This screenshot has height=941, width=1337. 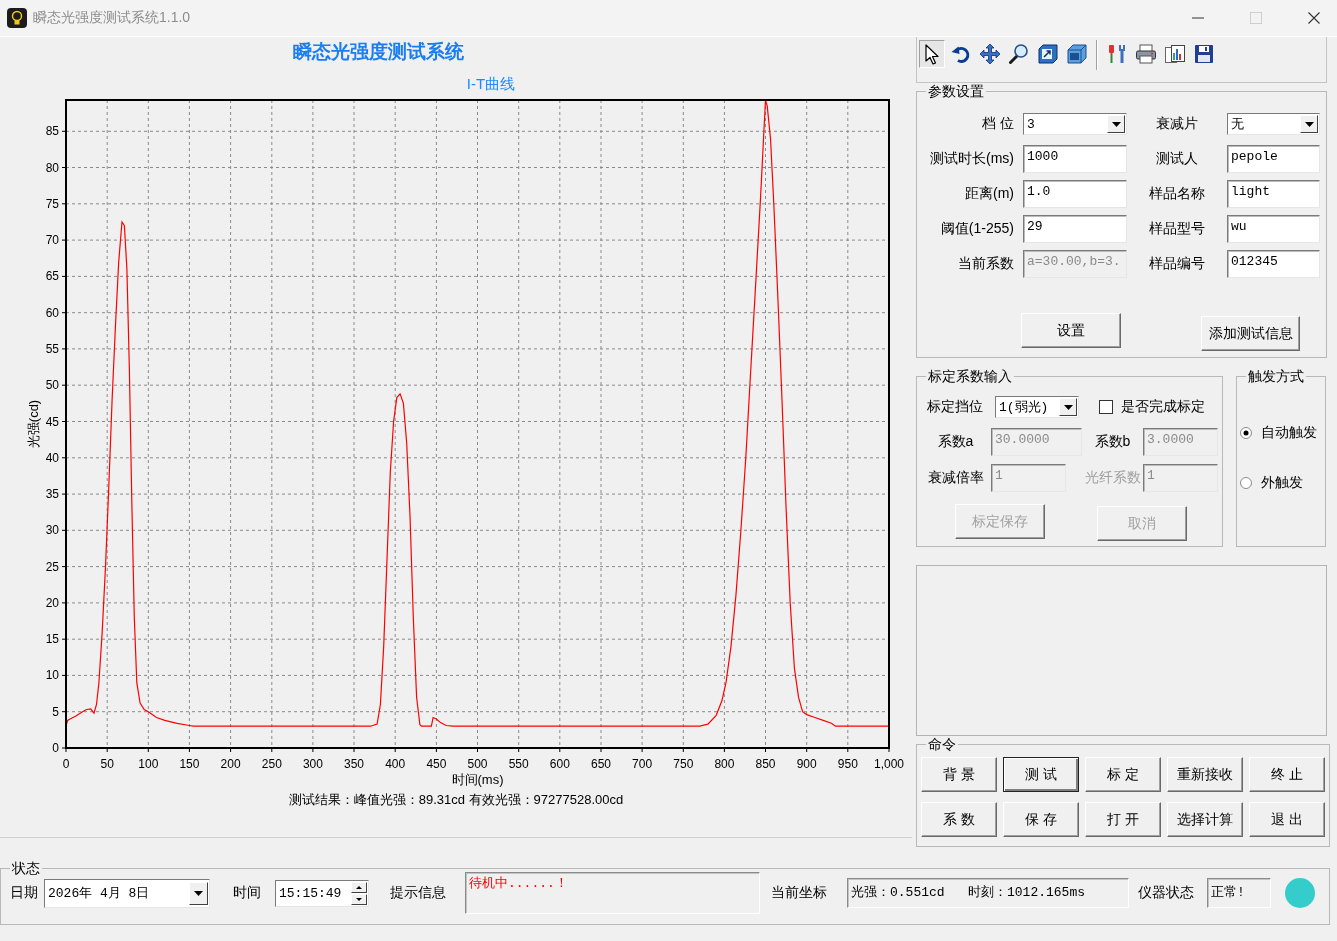 I want to click on command-button: 标 定, so click(x=1123, y=774).